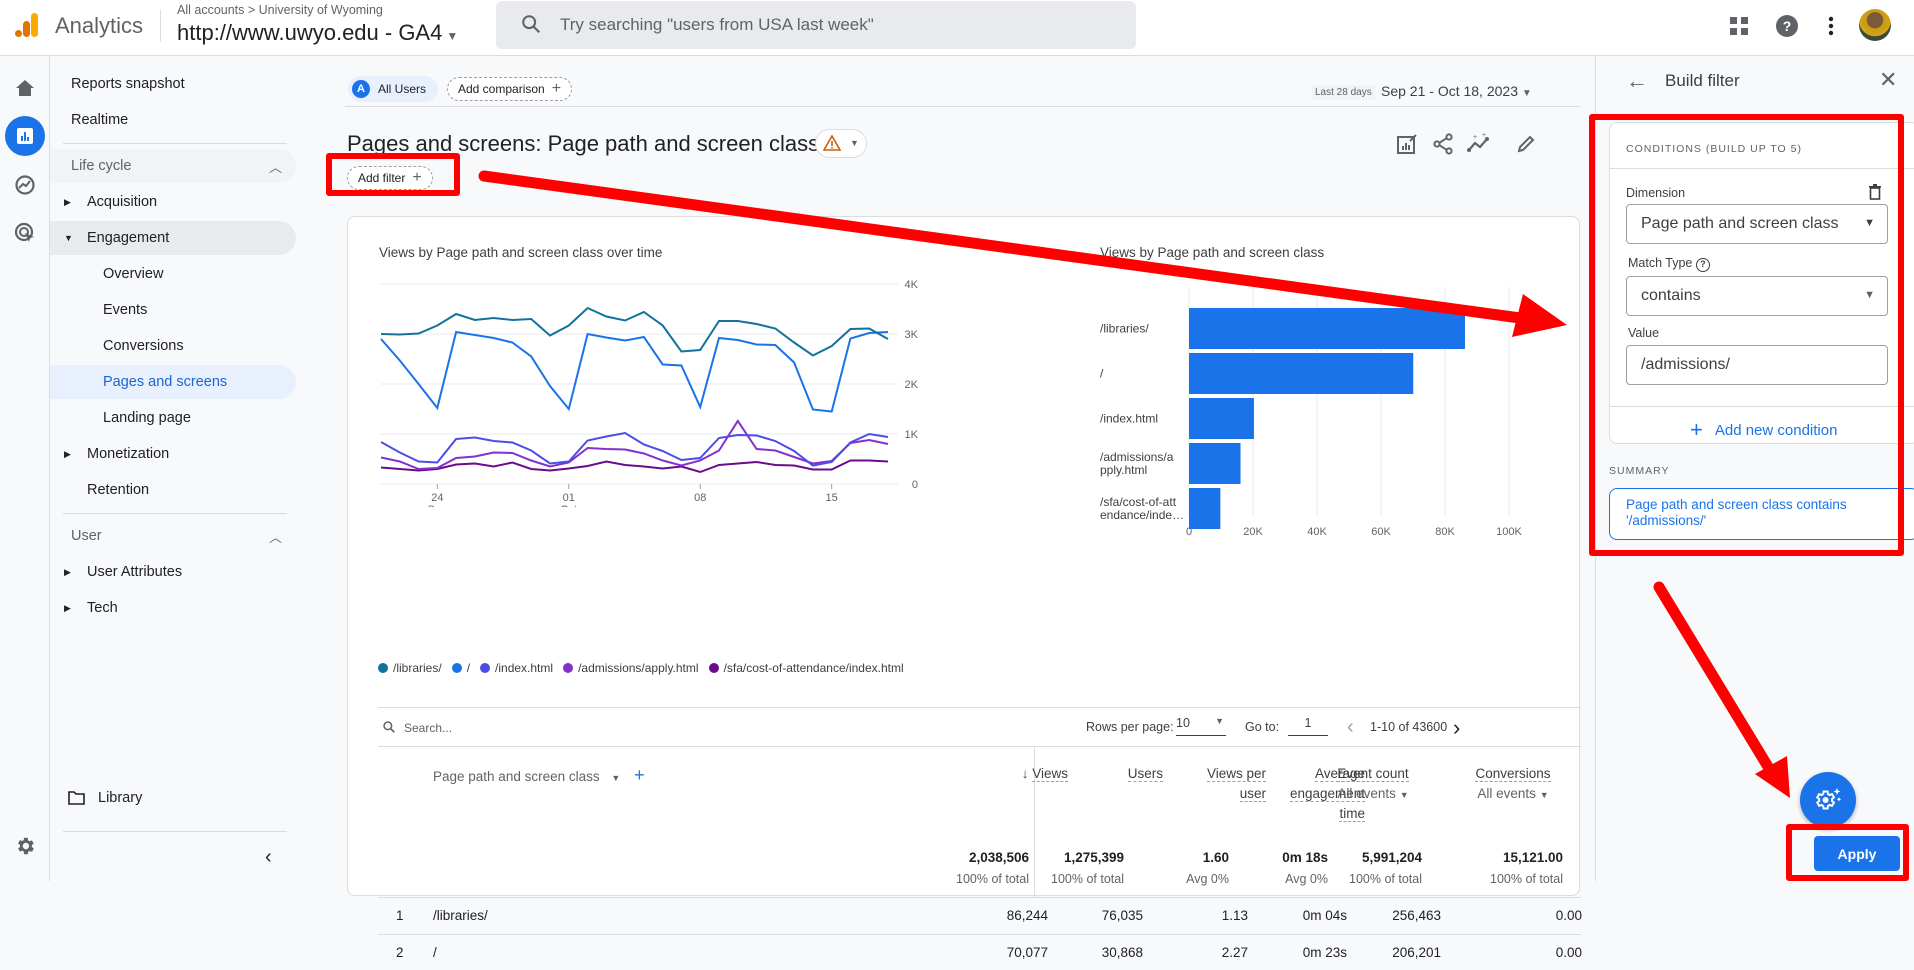 The width and height of the screenshot is (1914, 970). I want to click on data-quality-menu: ▼, so click(841, 143).